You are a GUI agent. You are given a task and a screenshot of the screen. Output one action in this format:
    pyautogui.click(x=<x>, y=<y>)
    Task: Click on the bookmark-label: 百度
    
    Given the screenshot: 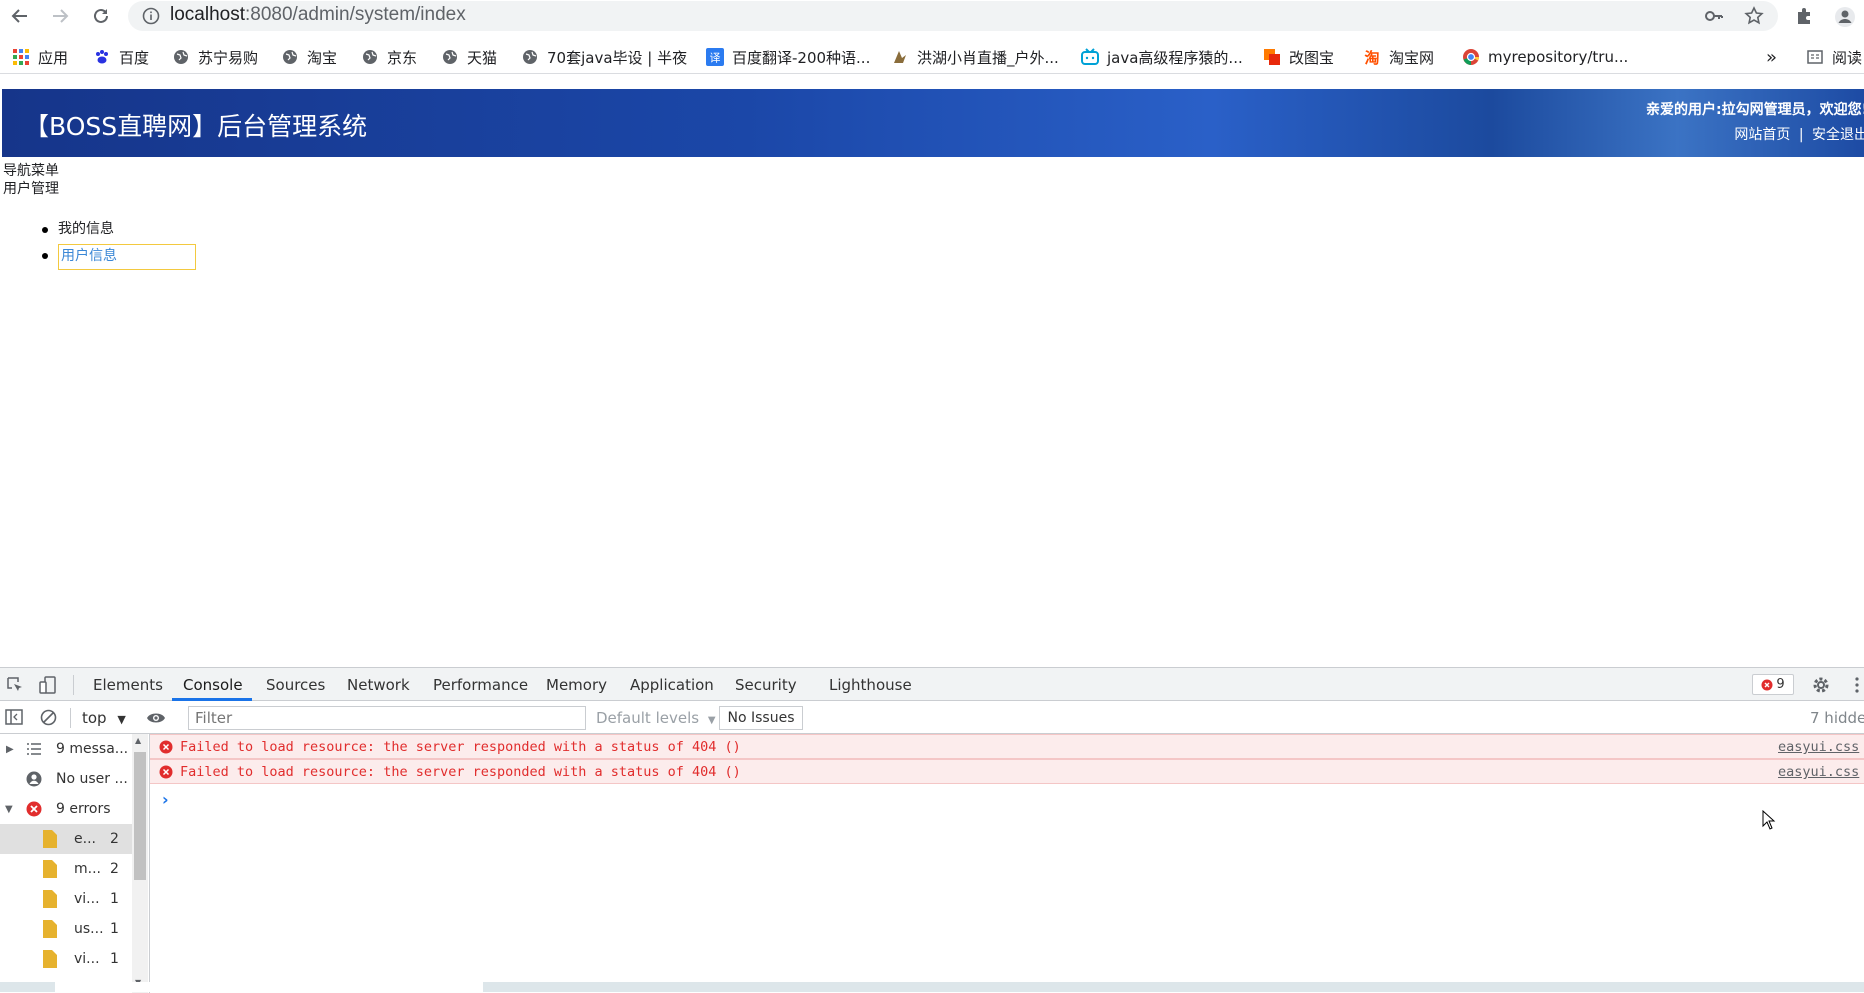 What is the action you would take?
    pyautogui.click(x=134, y=57)
    